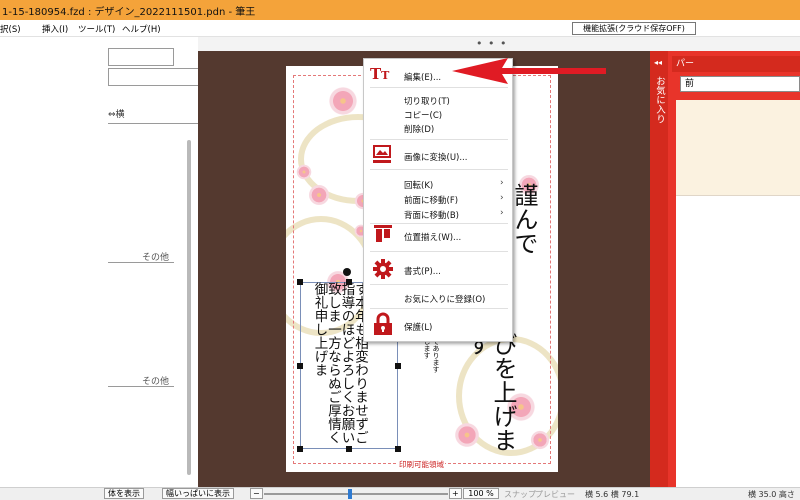 The image size is (800, 500). Describe the element at coordinates (490, 397) in the screenshot. I see `greeting-text-2: びを上げます` at that location.